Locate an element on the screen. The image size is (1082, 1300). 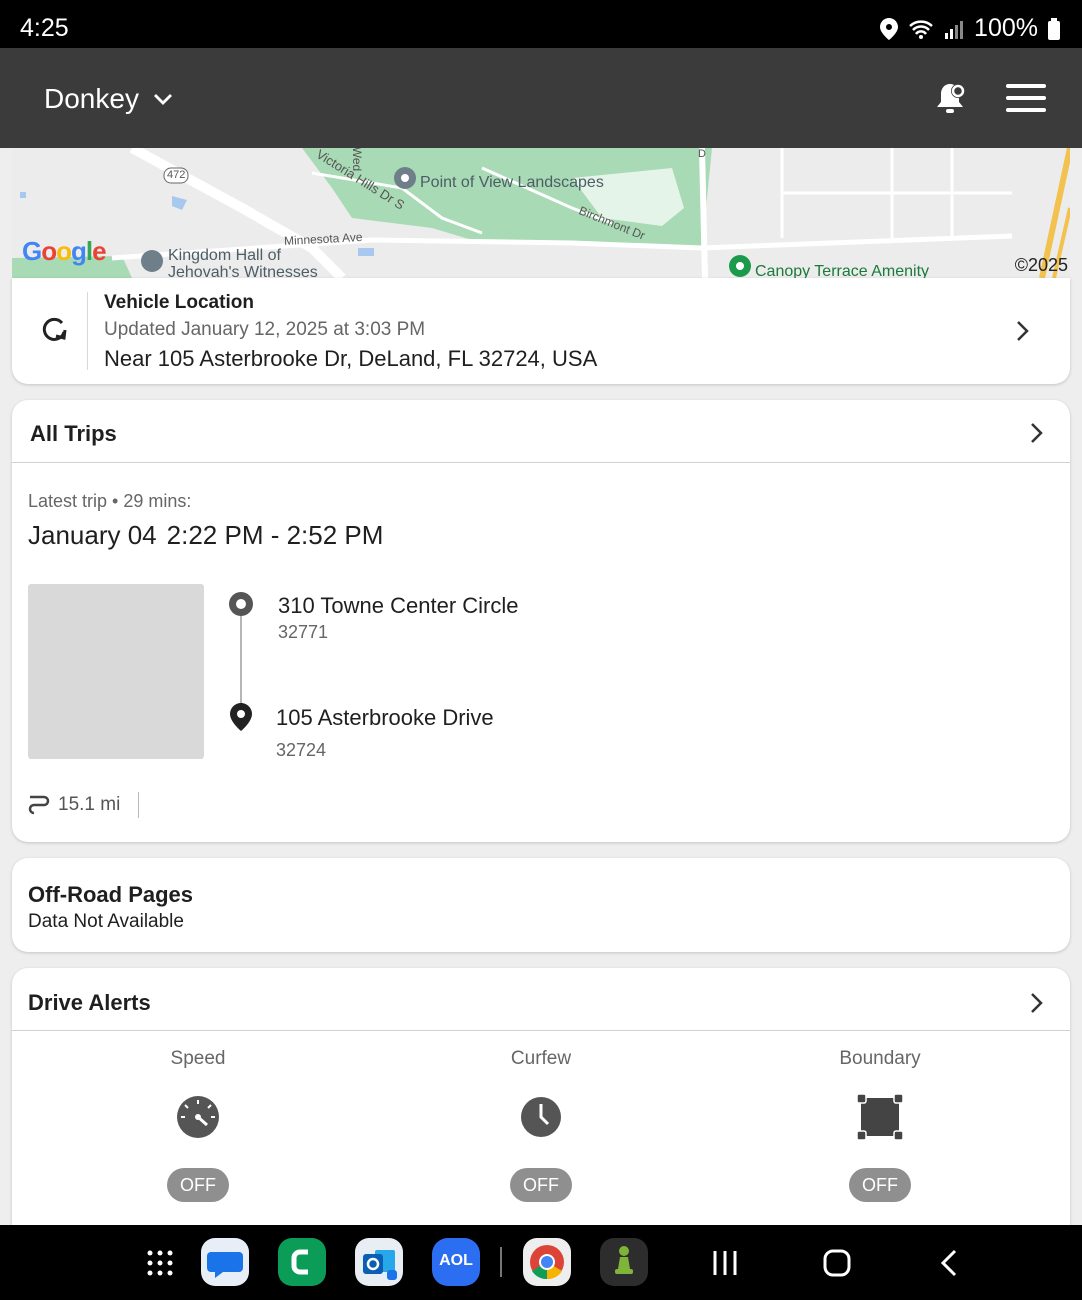
trip-time-range: 2:22 PM - 2:52 PM is located at coordinates (275, 535).